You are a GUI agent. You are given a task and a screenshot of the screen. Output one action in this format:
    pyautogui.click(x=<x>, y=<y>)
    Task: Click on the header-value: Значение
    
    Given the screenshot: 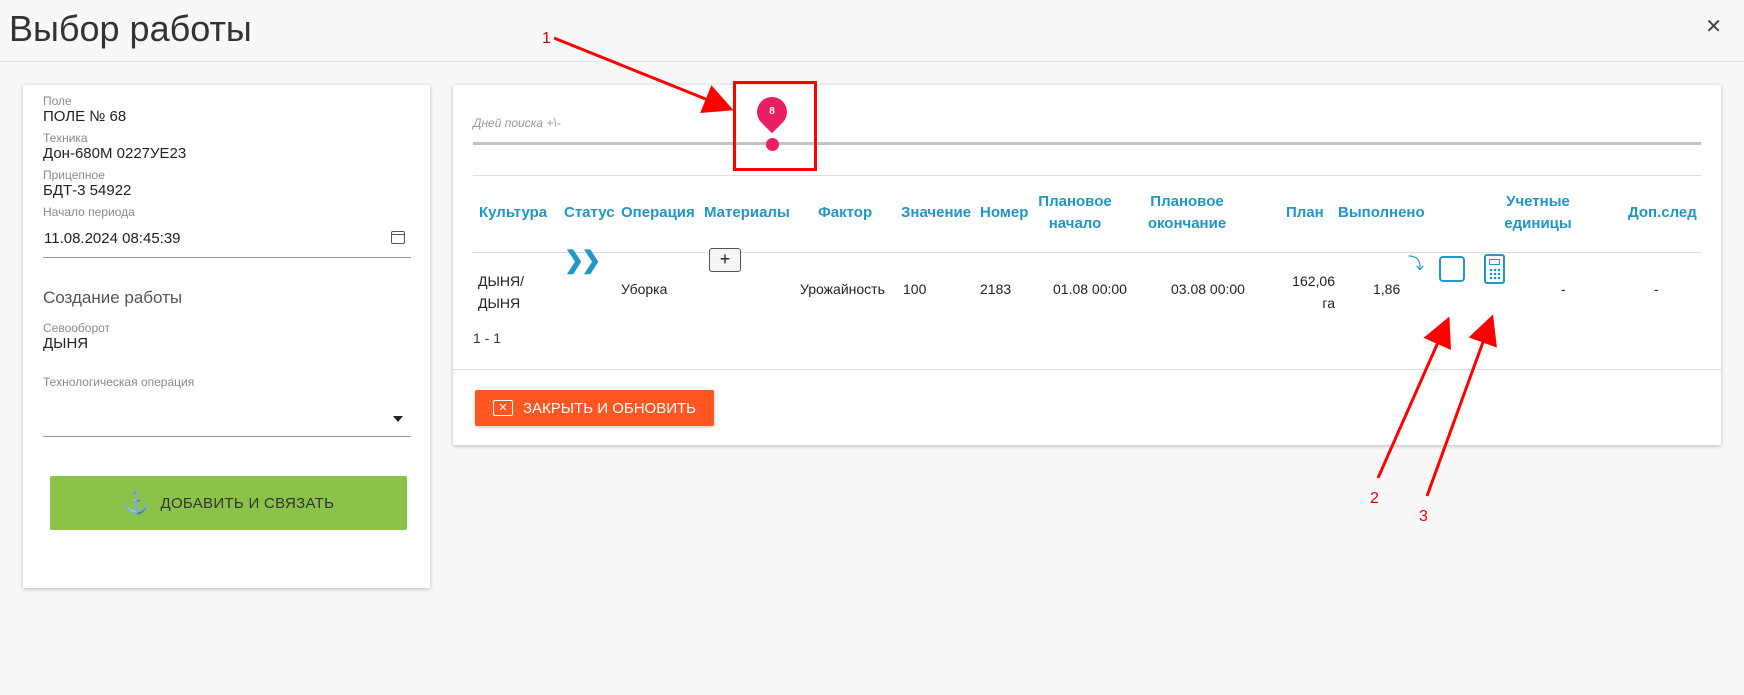 What is the action you would take?
    pyautogui.click(x=936, y=213)
    